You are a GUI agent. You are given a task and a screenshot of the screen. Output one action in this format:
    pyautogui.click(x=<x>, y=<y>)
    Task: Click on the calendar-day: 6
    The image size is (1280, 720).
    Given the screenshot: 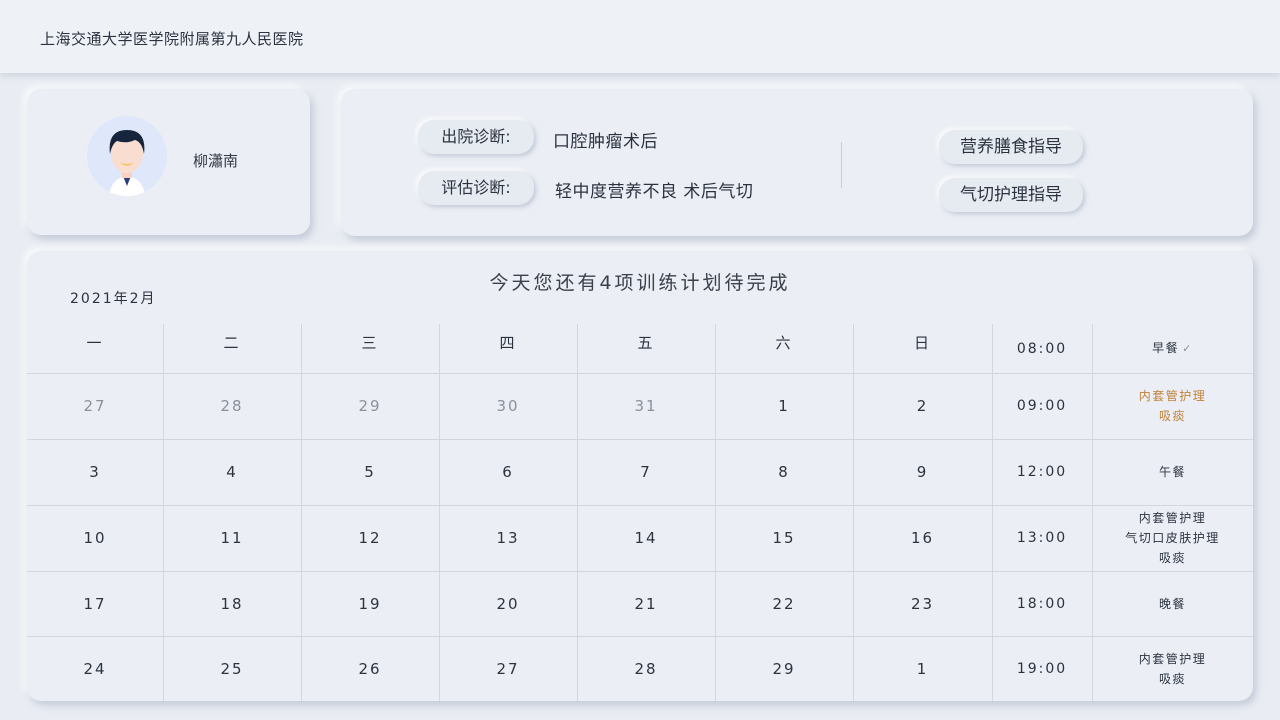 What is the action you would take?
    pyautogui.click(x=508, y=472)
    